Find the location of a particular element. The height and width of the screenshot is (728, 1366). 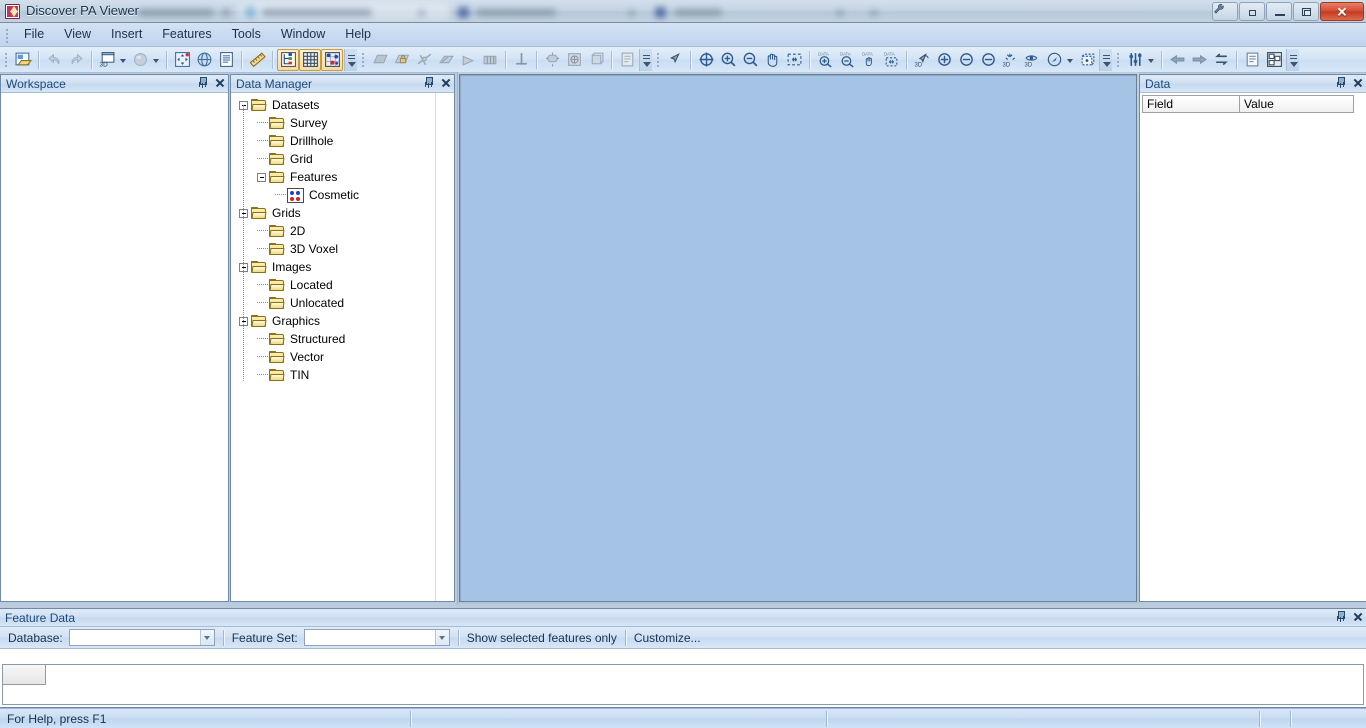

globe-icon is located at coordinates (204, 60).